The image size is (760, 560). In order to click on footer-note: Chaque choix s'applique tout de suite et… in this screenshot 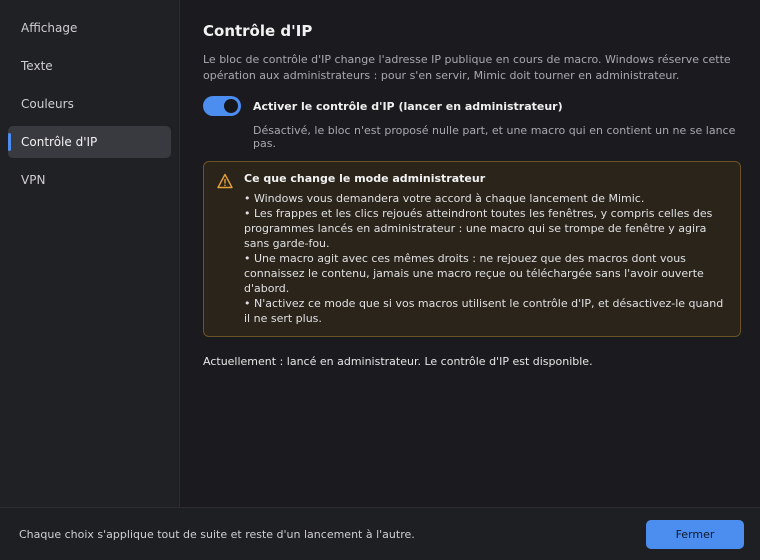, I will do `click(217, 534)`.